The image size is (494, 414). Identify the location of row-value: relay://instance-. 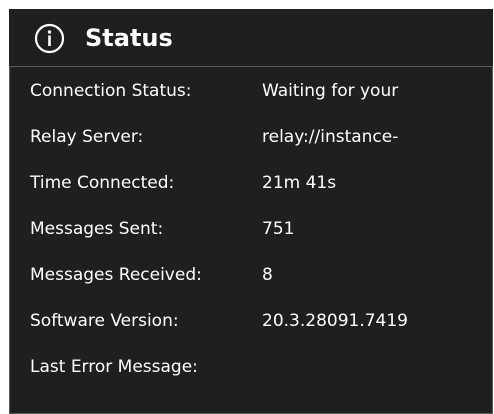
(330, 137).